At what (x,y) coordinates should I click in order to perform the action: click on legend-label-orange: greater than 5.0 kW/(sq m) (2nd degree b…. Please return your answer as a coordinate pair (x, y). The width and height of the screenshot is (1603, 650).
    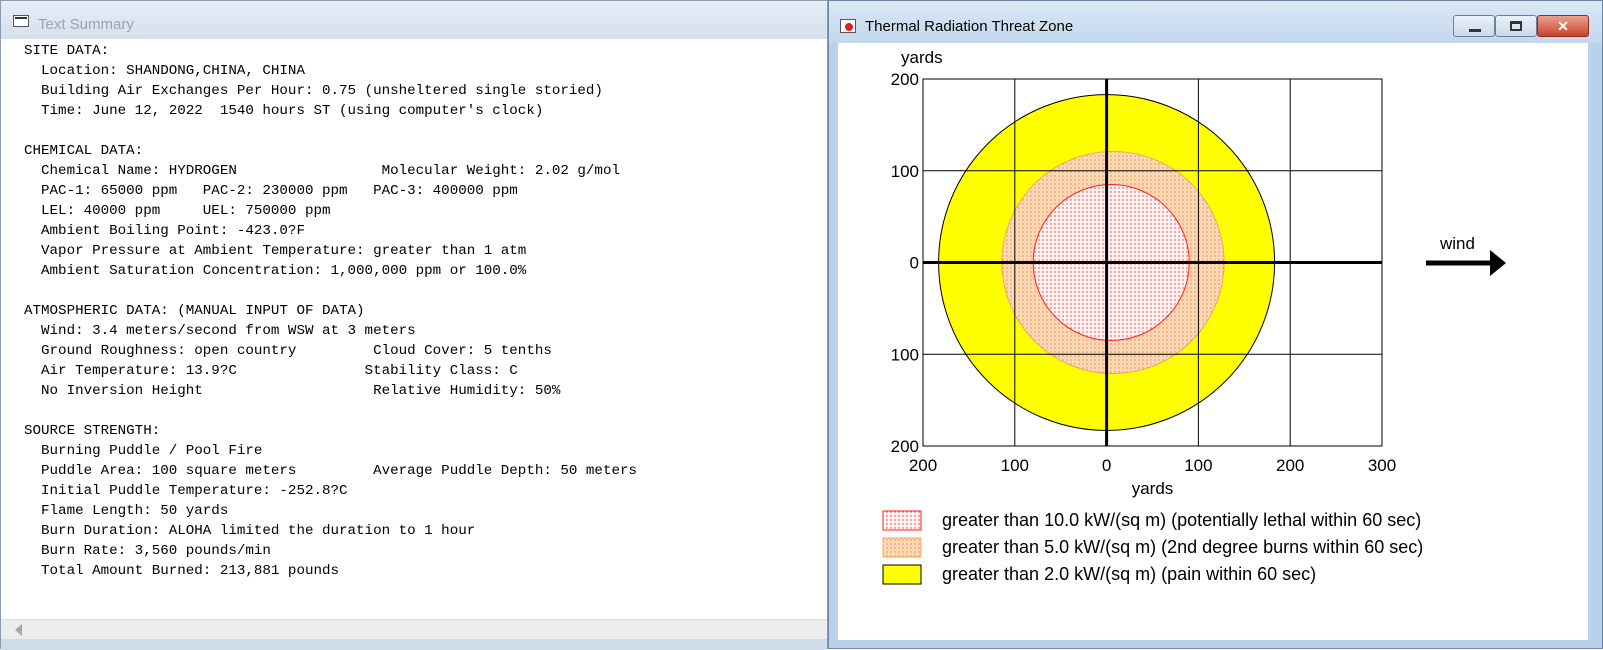
    Looking at the image, I should click on (1182, 547).